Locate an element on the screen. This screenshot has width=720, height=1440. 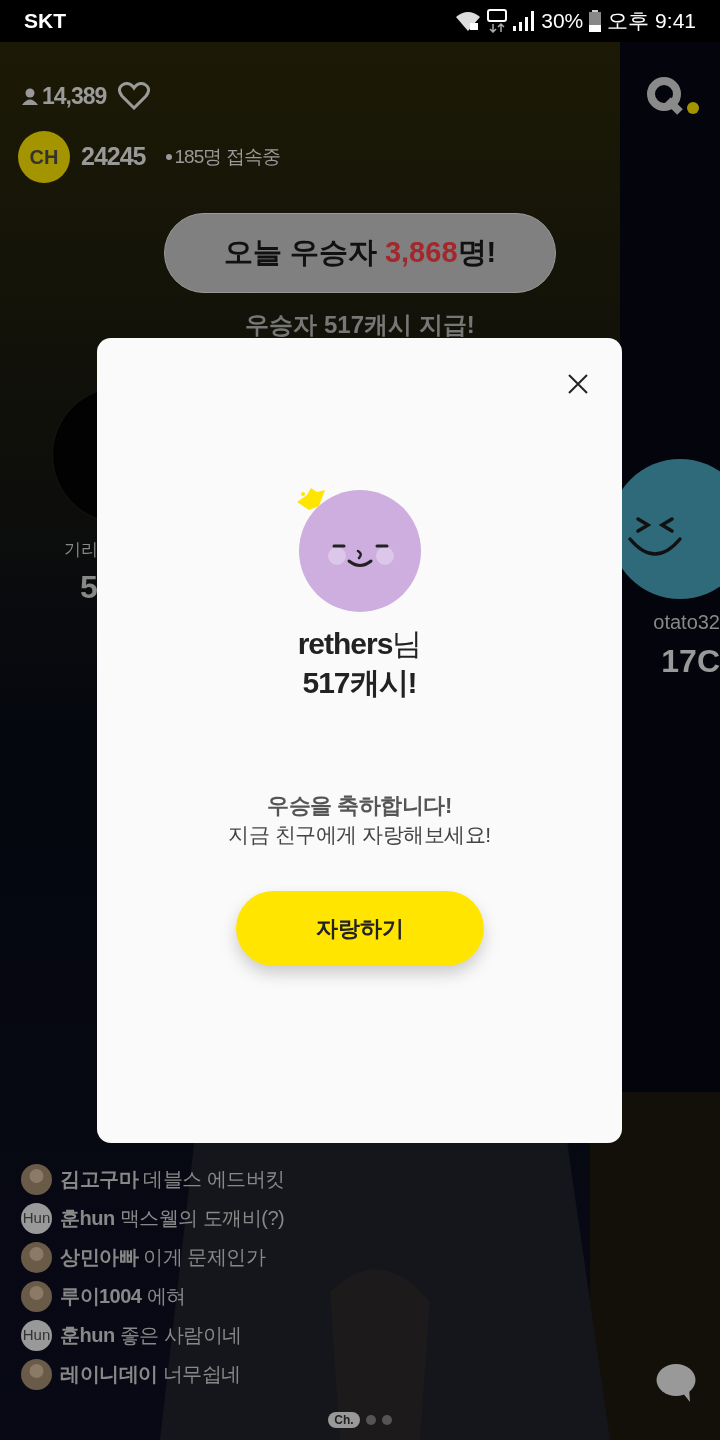
online-count: 185명 접속중 is located at coordinates (227, 156).